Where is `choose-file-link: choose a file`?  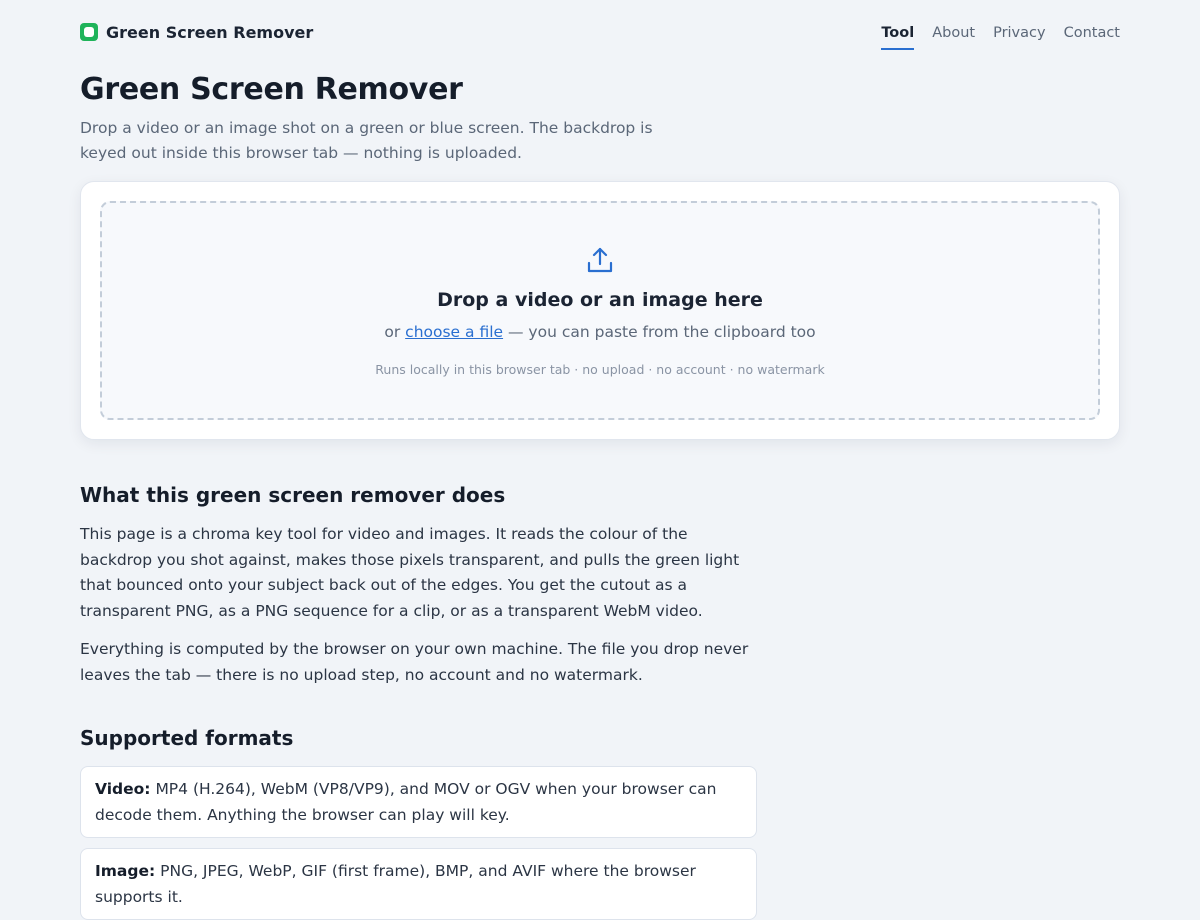
choose-file-link: choose a file is located at coordinates (454, 332).